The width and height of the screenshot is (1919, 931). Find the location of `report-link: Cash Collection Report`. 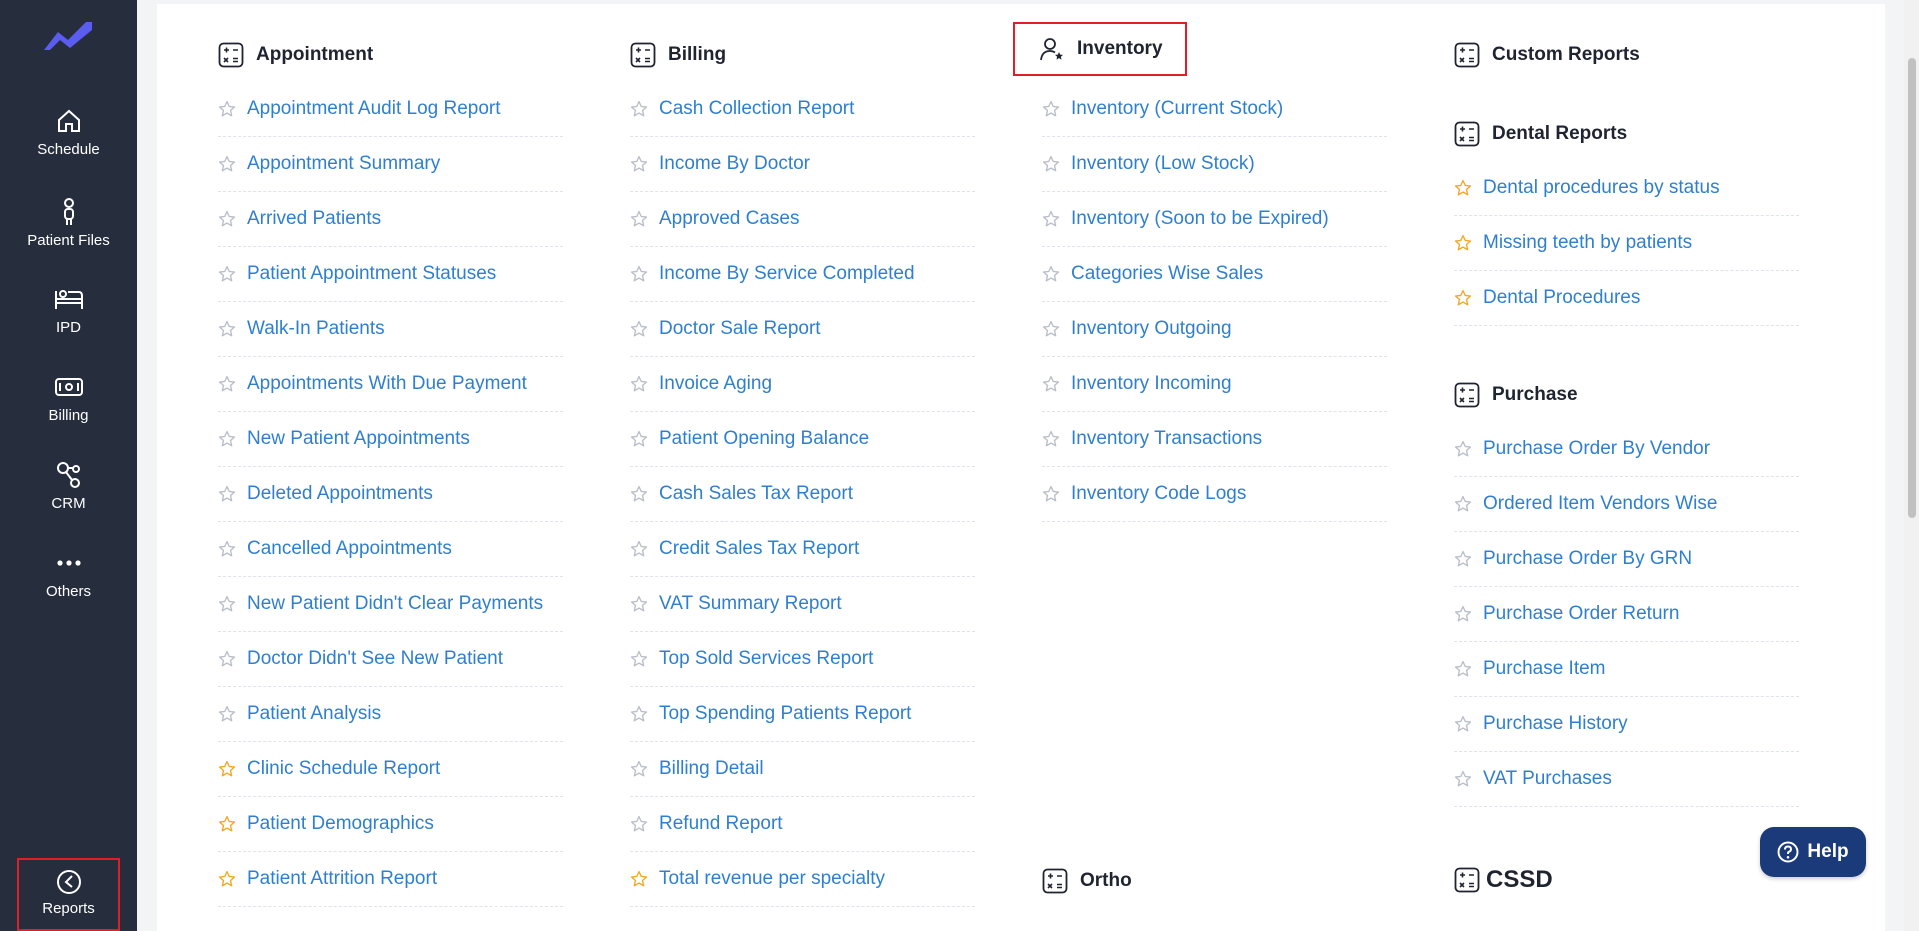

report-link: Cash Collection Report is located at coordinates (756, 109).